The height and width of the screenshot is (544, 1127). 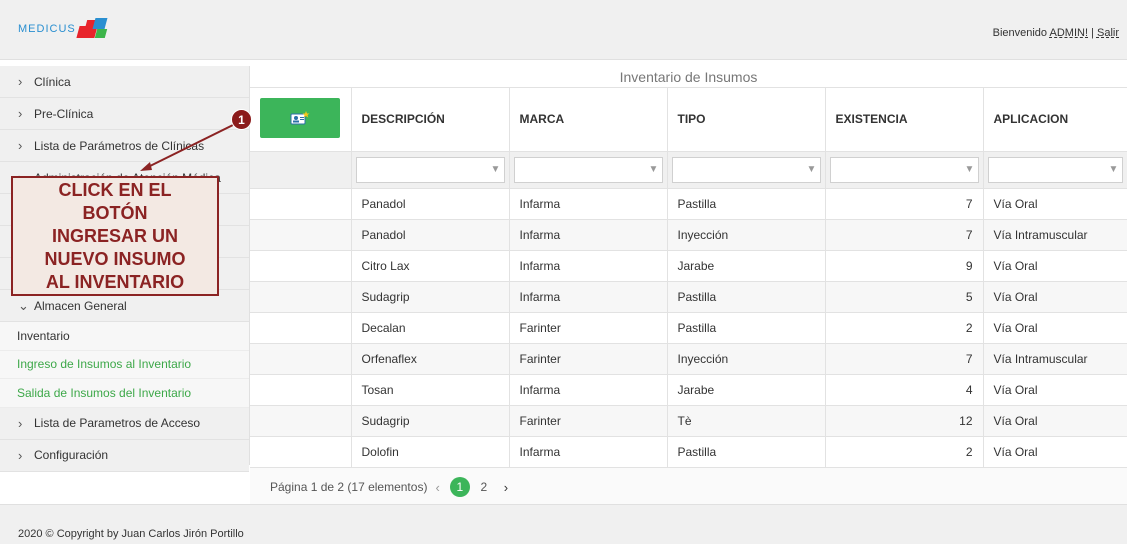 What do you see at coordinates (64, 113) in the screenshot?
I see `sidebar-item-label: Pre-Clínica` at bounding box center [64, 113].